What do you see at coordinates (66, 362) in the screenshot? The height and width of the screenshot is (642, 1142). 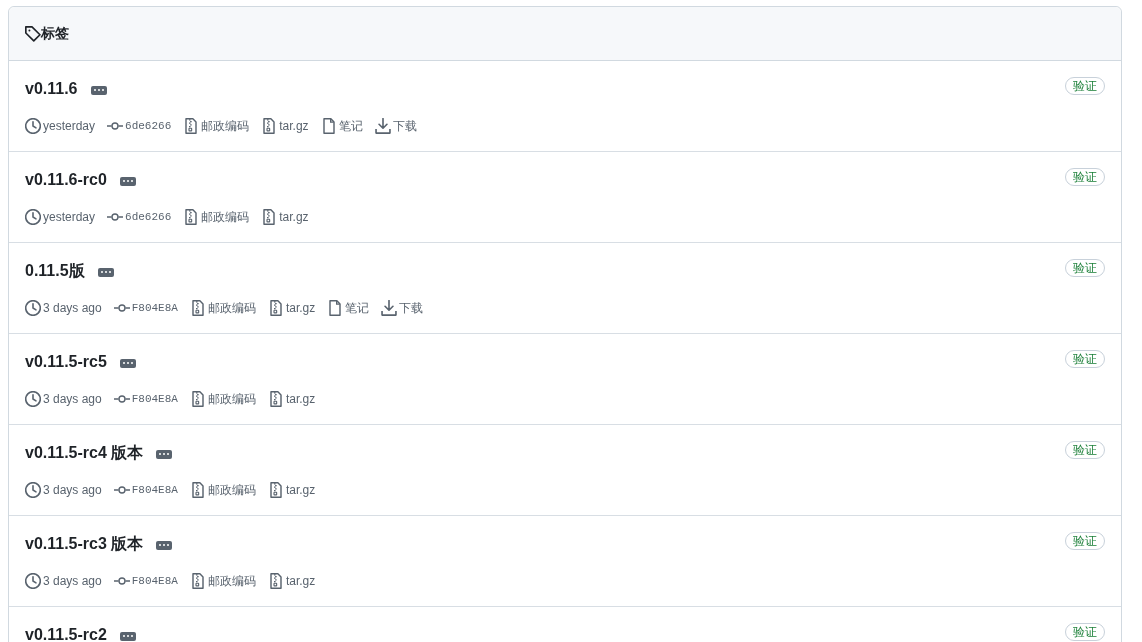 I see `tag-name-link: v0.11.5-rc5` at bounding box center [66, 362].